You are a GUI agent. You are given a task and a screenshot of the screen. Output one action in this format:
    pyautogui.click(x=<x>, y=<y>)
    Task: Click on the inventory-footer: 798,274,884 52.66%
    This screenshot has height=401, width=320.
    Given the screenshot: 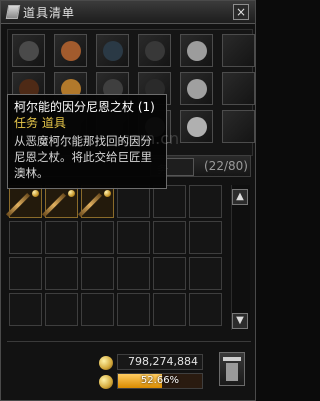 What is the action you would take?
    pyautogui.click(x=129, y=369)
    